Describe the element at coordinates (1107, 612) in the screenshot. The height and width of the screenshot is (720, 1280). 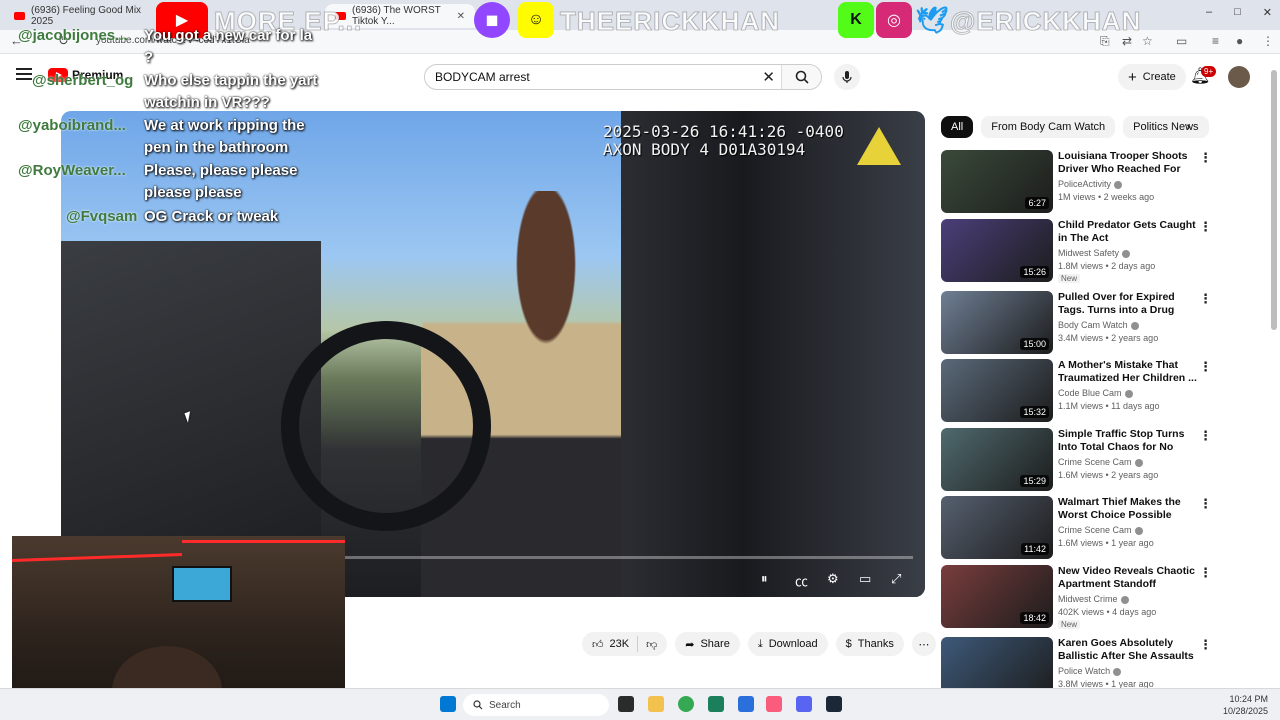
I see `video-meta: 402K views • 4 days ago` at that location.